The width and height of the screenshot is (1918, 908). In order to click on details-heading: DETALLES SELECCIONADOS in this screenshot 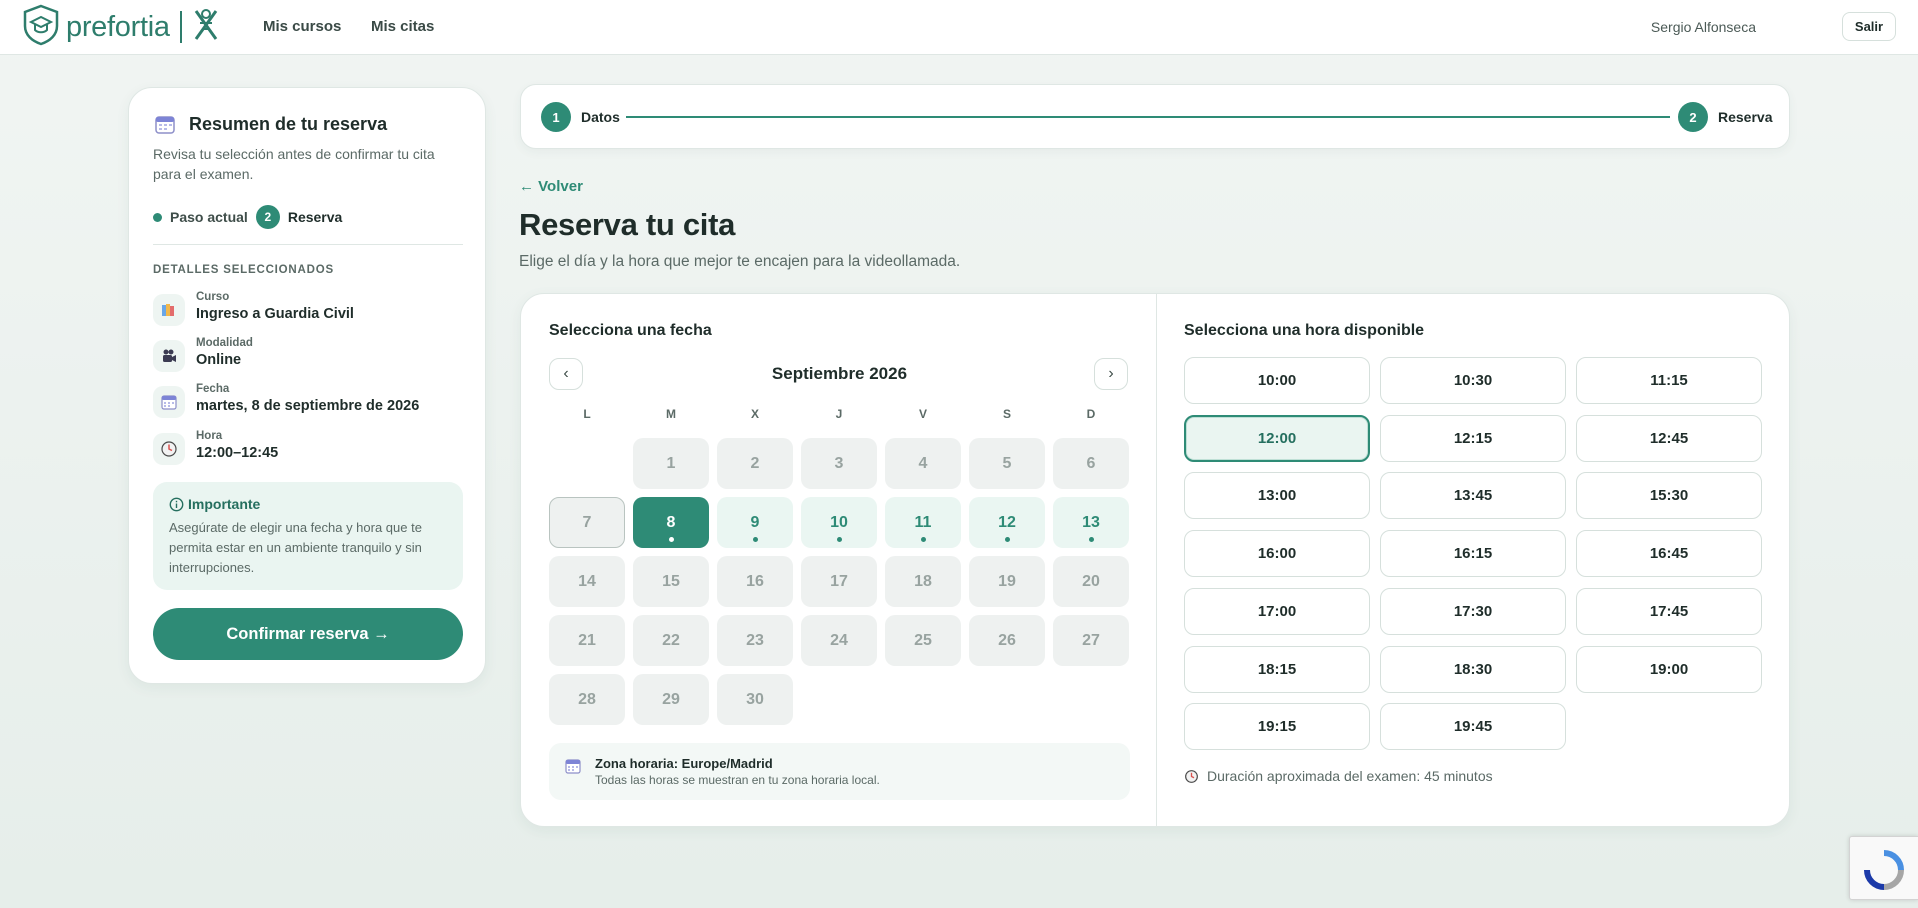, I will do `click(243, 270)`.